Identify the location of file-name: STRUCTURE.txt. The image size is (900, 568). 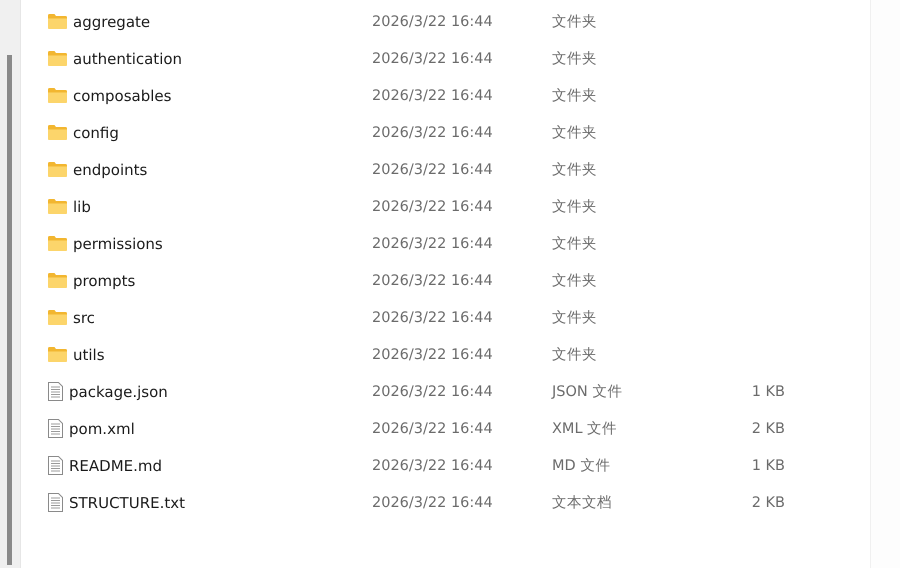
(127, 503).